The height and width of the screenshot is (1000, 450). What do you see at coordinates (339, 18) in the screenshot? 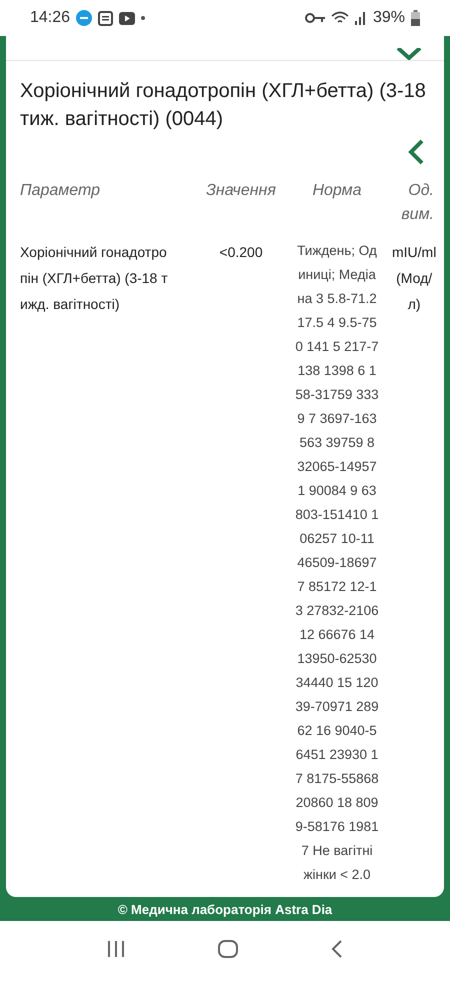
I see `wifi-icon` at bounding box center [339, 18].